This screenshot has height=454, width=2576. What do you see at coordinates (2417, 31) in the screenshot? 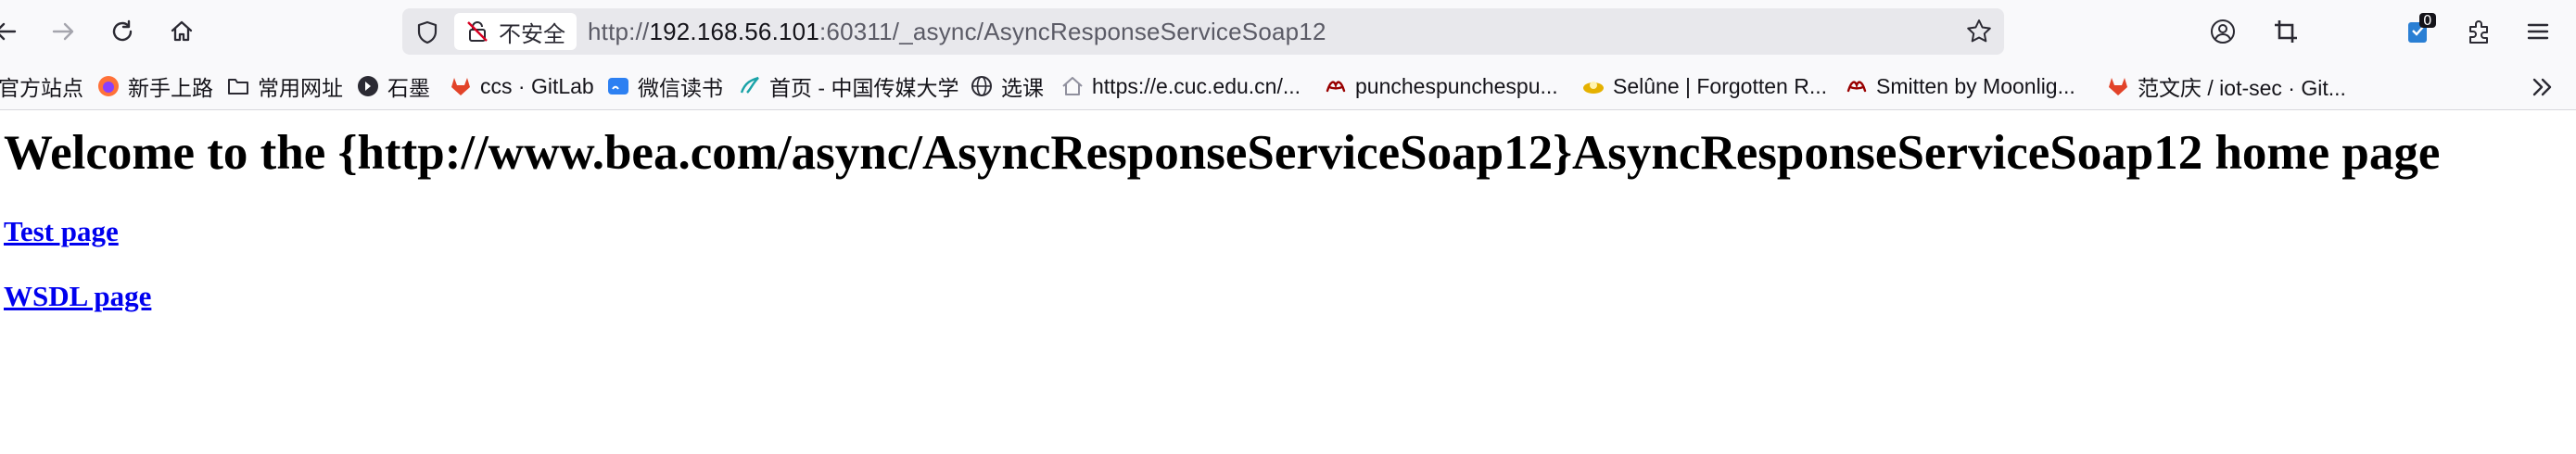
I see `extension-icon: 0` at bounding box center [2417, 31].